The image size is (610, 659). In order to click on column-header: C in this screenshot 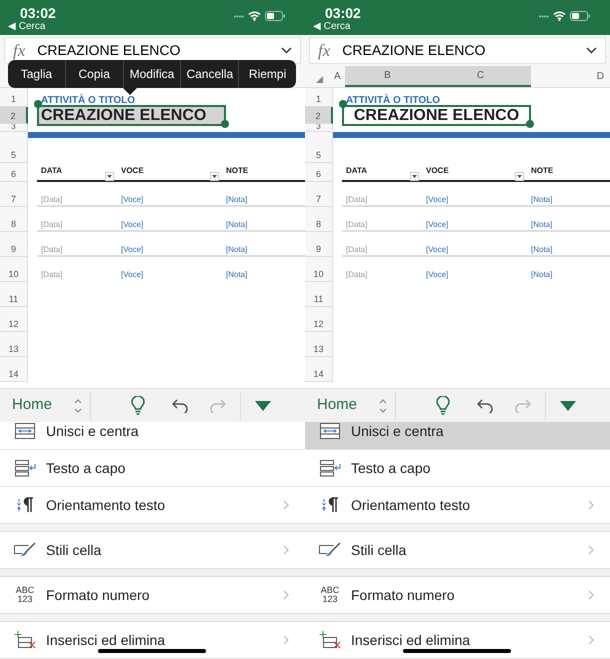, I will do `click(480, 76)`.